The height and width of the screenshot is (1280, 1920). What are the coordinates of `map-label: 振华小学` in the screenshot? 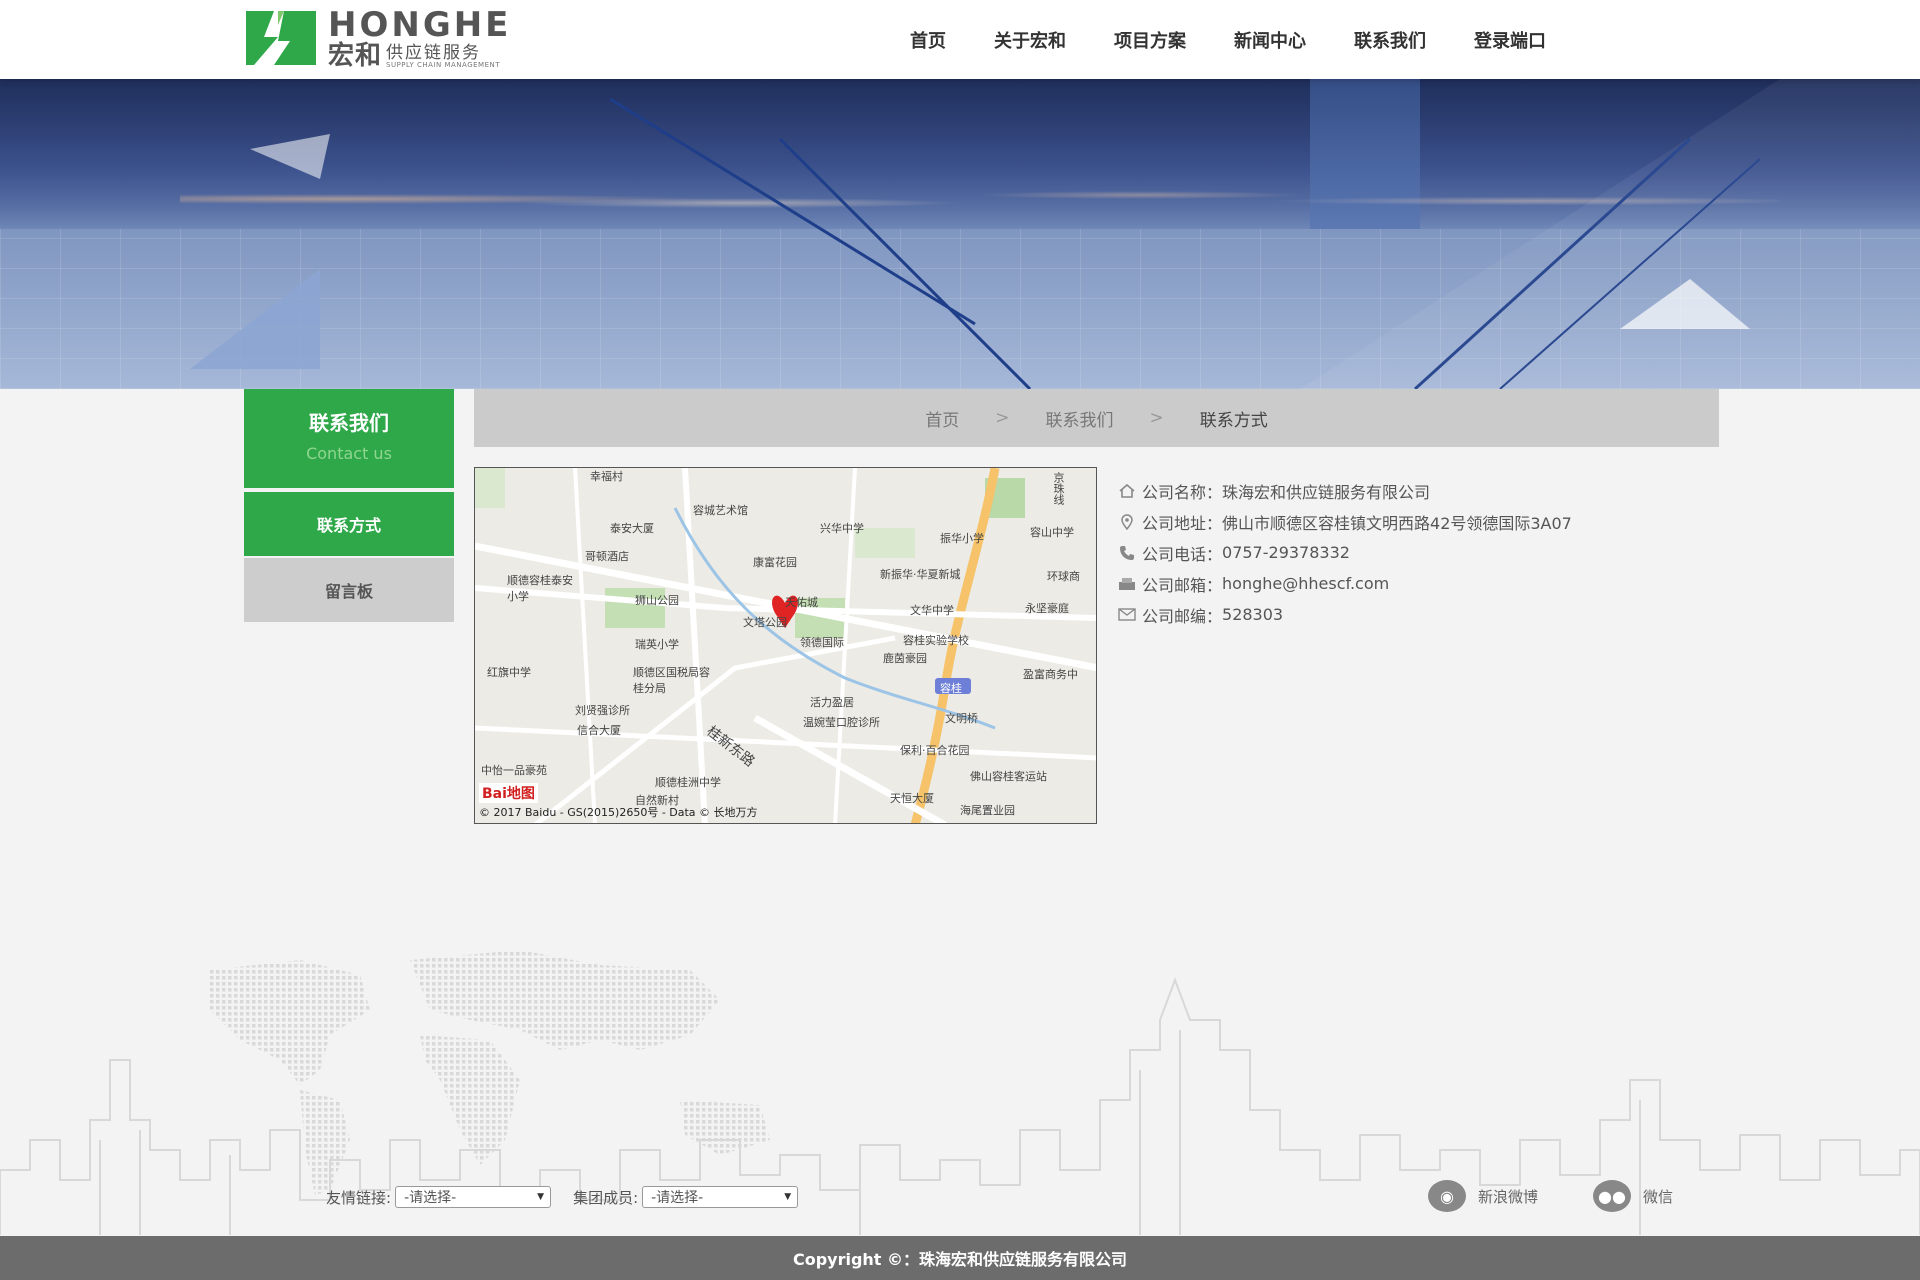 It's located at (962, 538).